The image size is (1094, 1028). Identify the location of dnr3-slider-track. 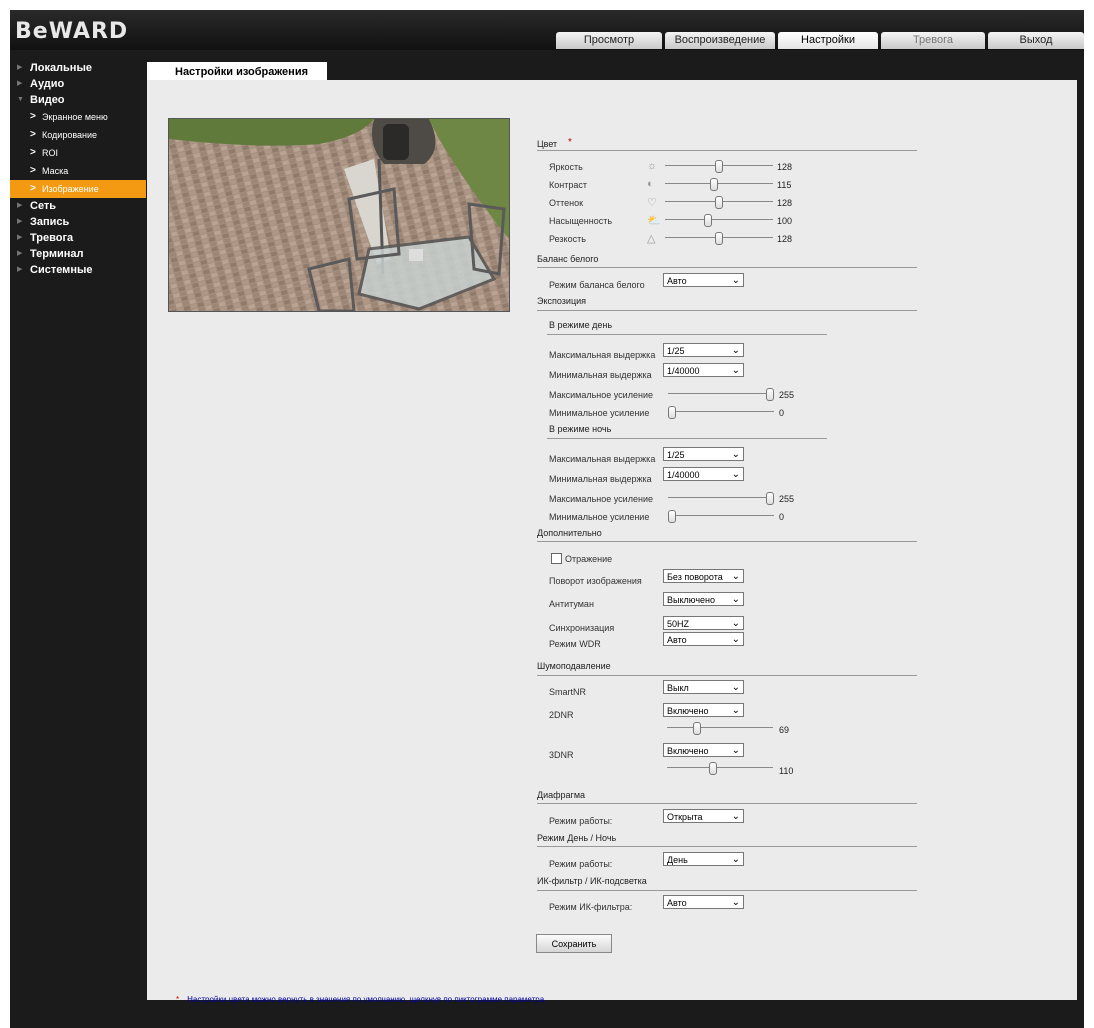
(720, 767).